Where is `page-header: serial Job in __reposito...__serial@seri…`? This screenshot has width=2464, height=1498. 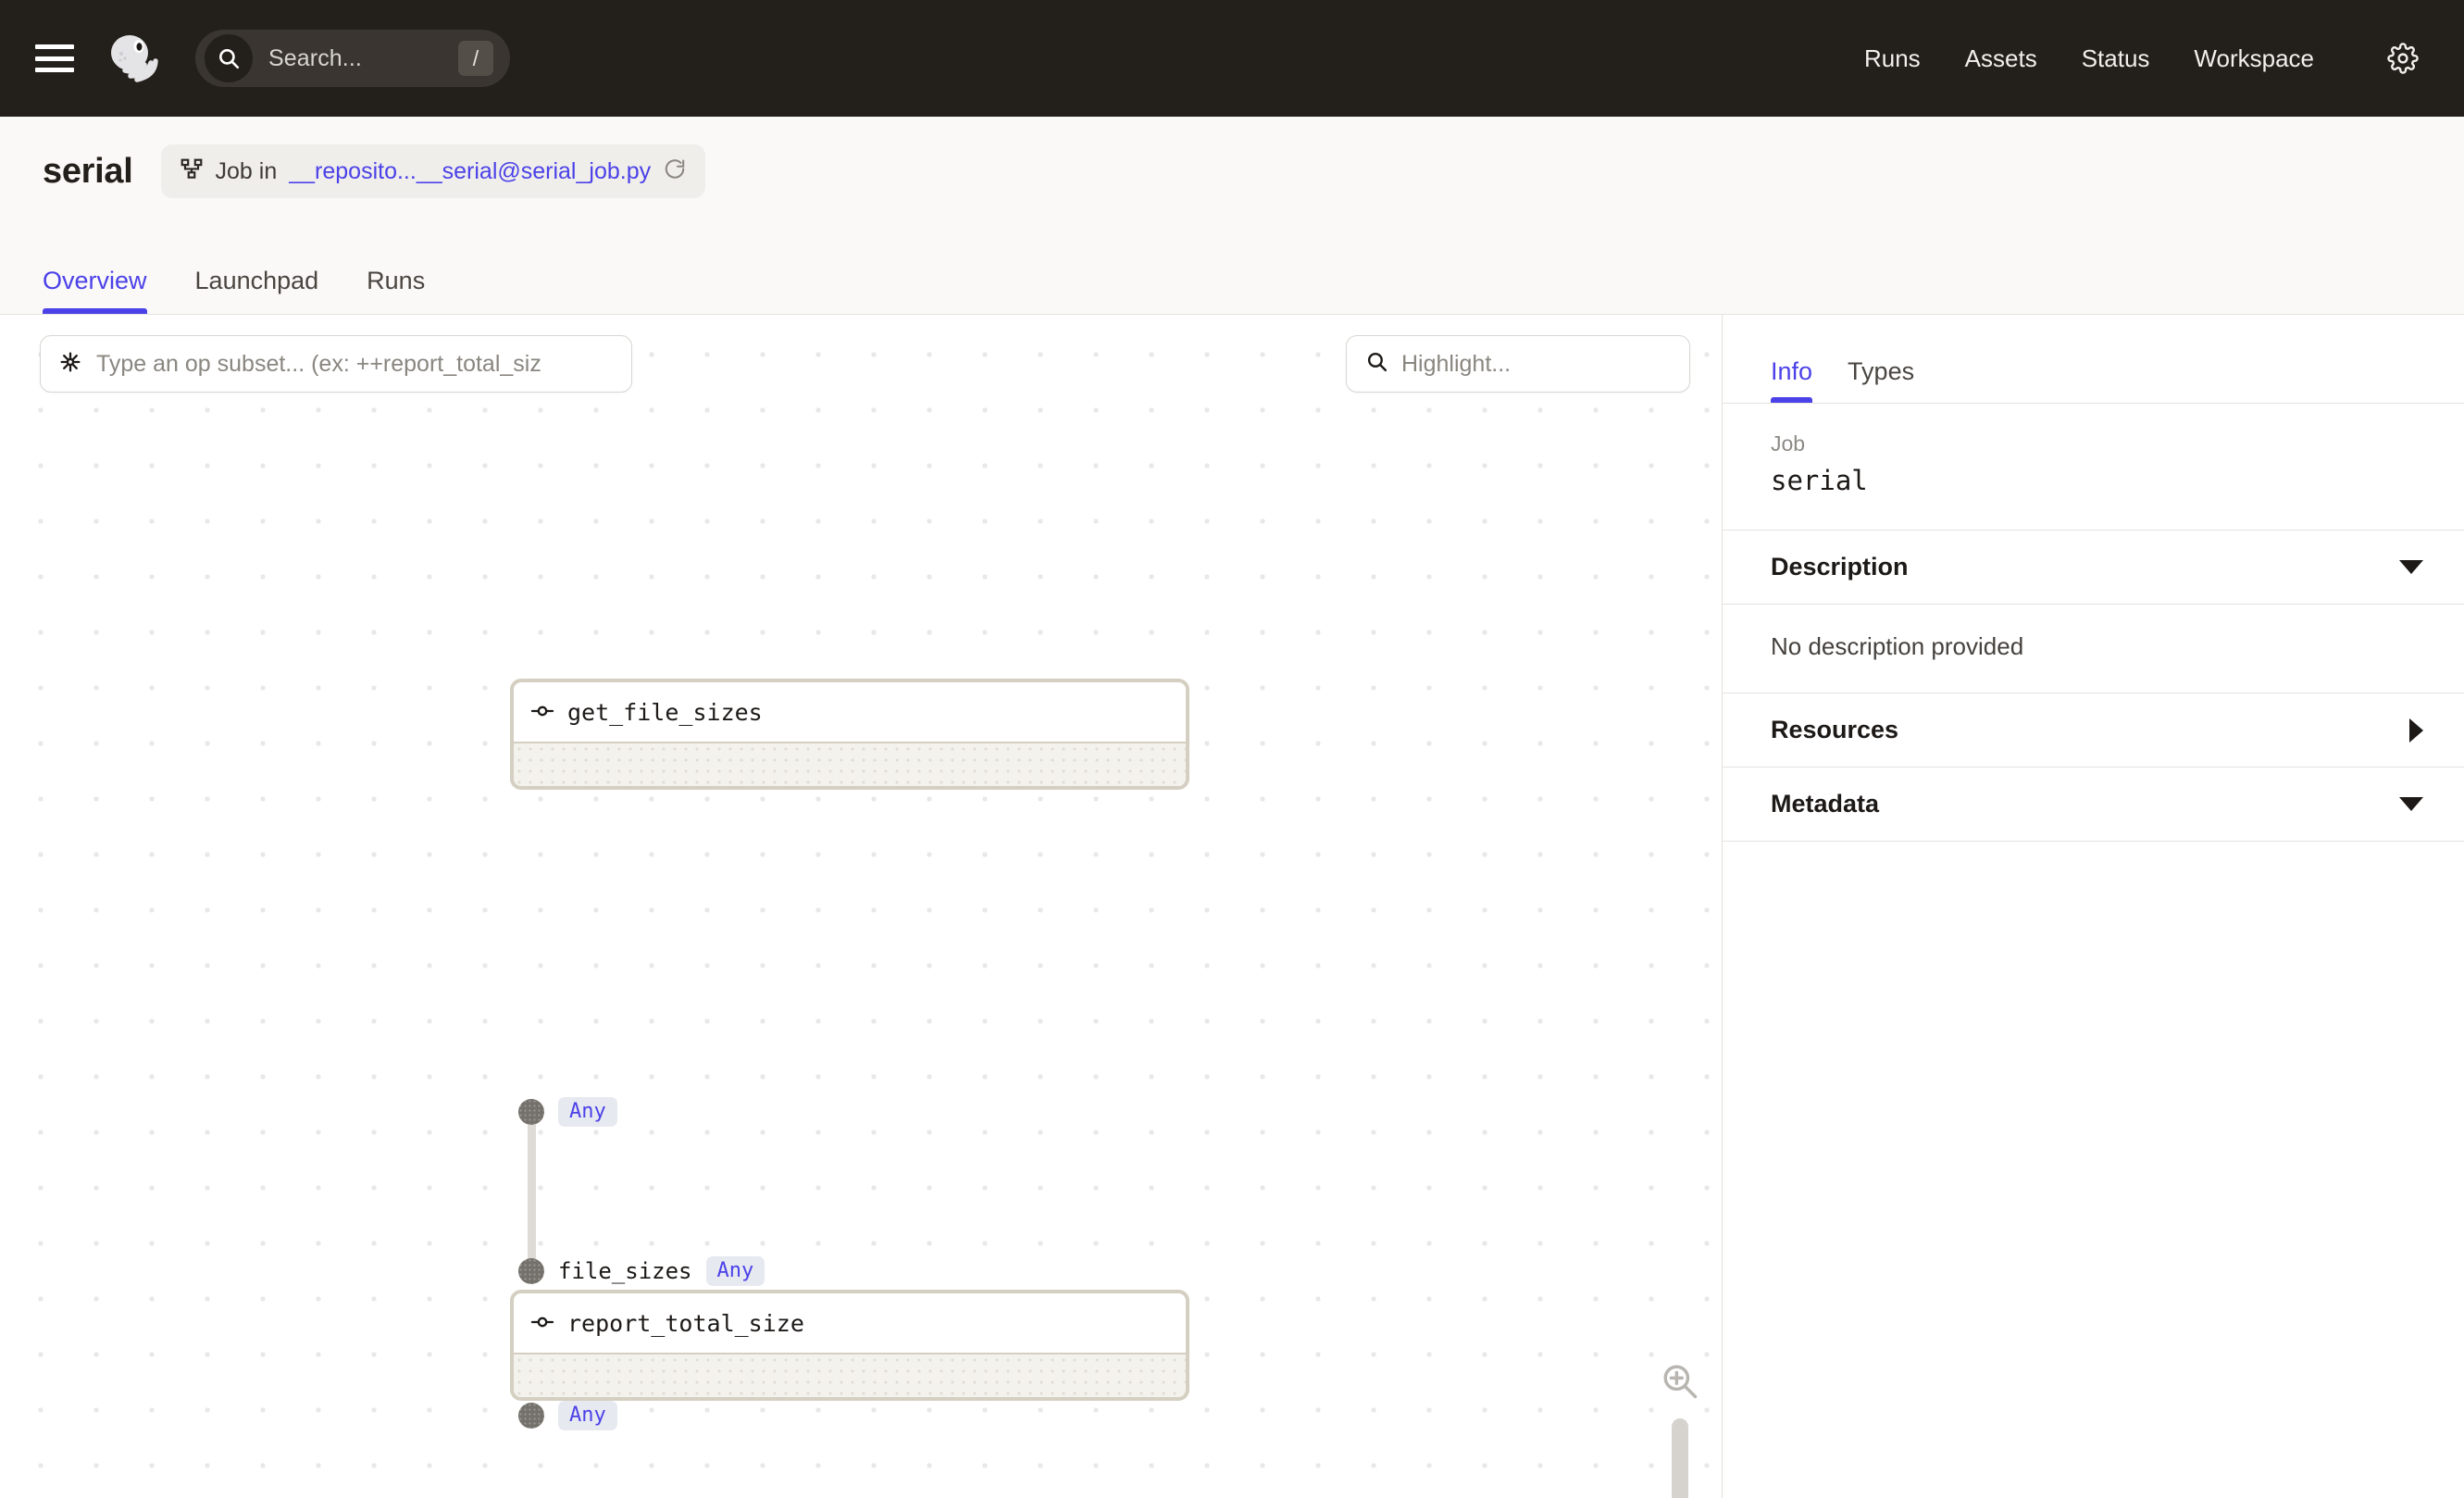 page-header: serial Job in __reposito...__serial@seri… is located at coordinates (1232, 216).